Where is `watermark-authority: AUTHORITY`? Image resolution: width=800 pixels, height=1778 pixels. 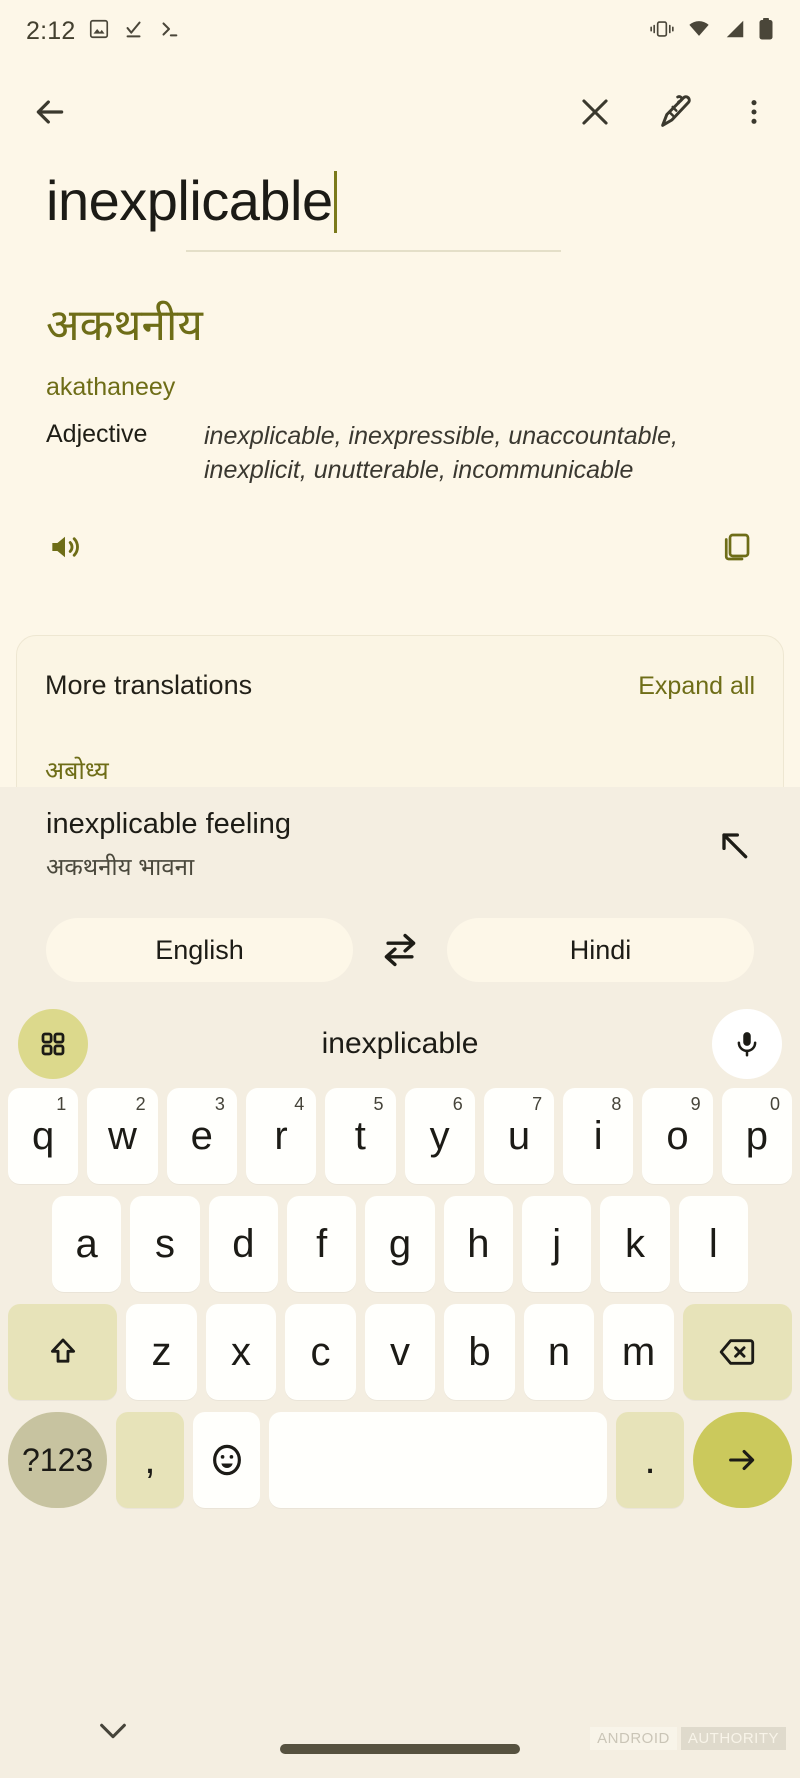
watermark-authority: AUTHORITY is located at coordinates (733, 1738).